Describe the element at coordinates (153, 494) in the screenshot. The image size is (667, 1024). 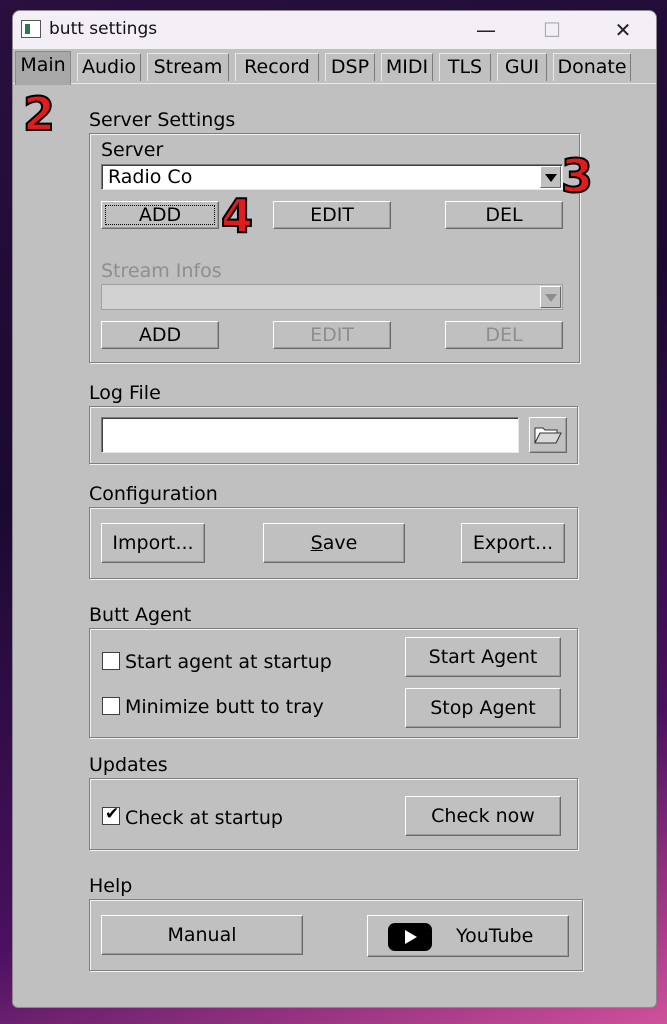
I see `configuration-heading: Configuration` at that location.